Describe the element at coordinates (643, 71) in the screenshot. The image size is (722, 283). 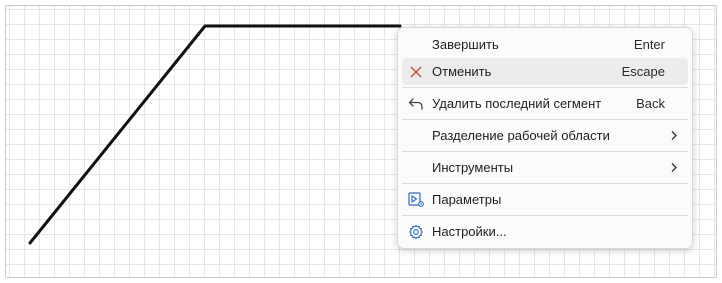
I see `menu-item-cancel-shortcut: Escape` at that location.